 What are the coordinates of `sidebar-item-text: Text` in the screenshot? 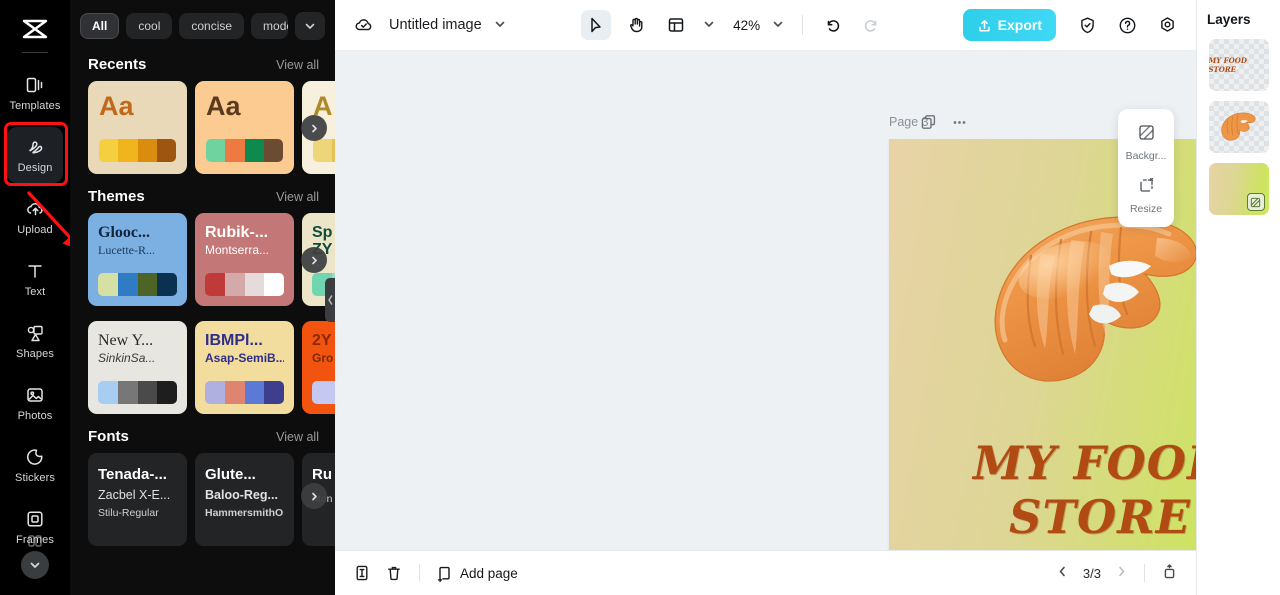 It's located at (35, 279).